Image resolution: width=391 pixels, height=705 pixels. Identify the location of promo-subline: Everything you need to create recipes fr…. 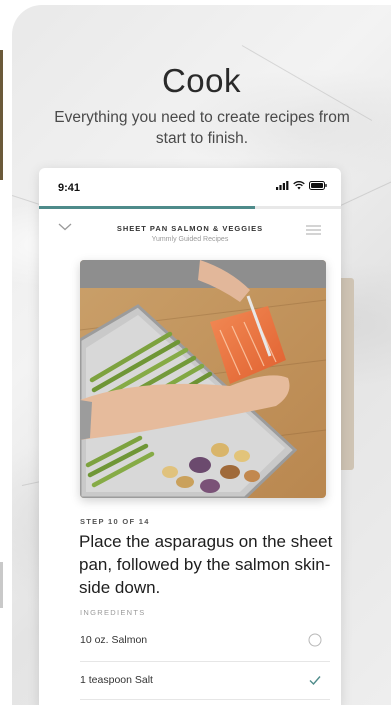
(202, 128).